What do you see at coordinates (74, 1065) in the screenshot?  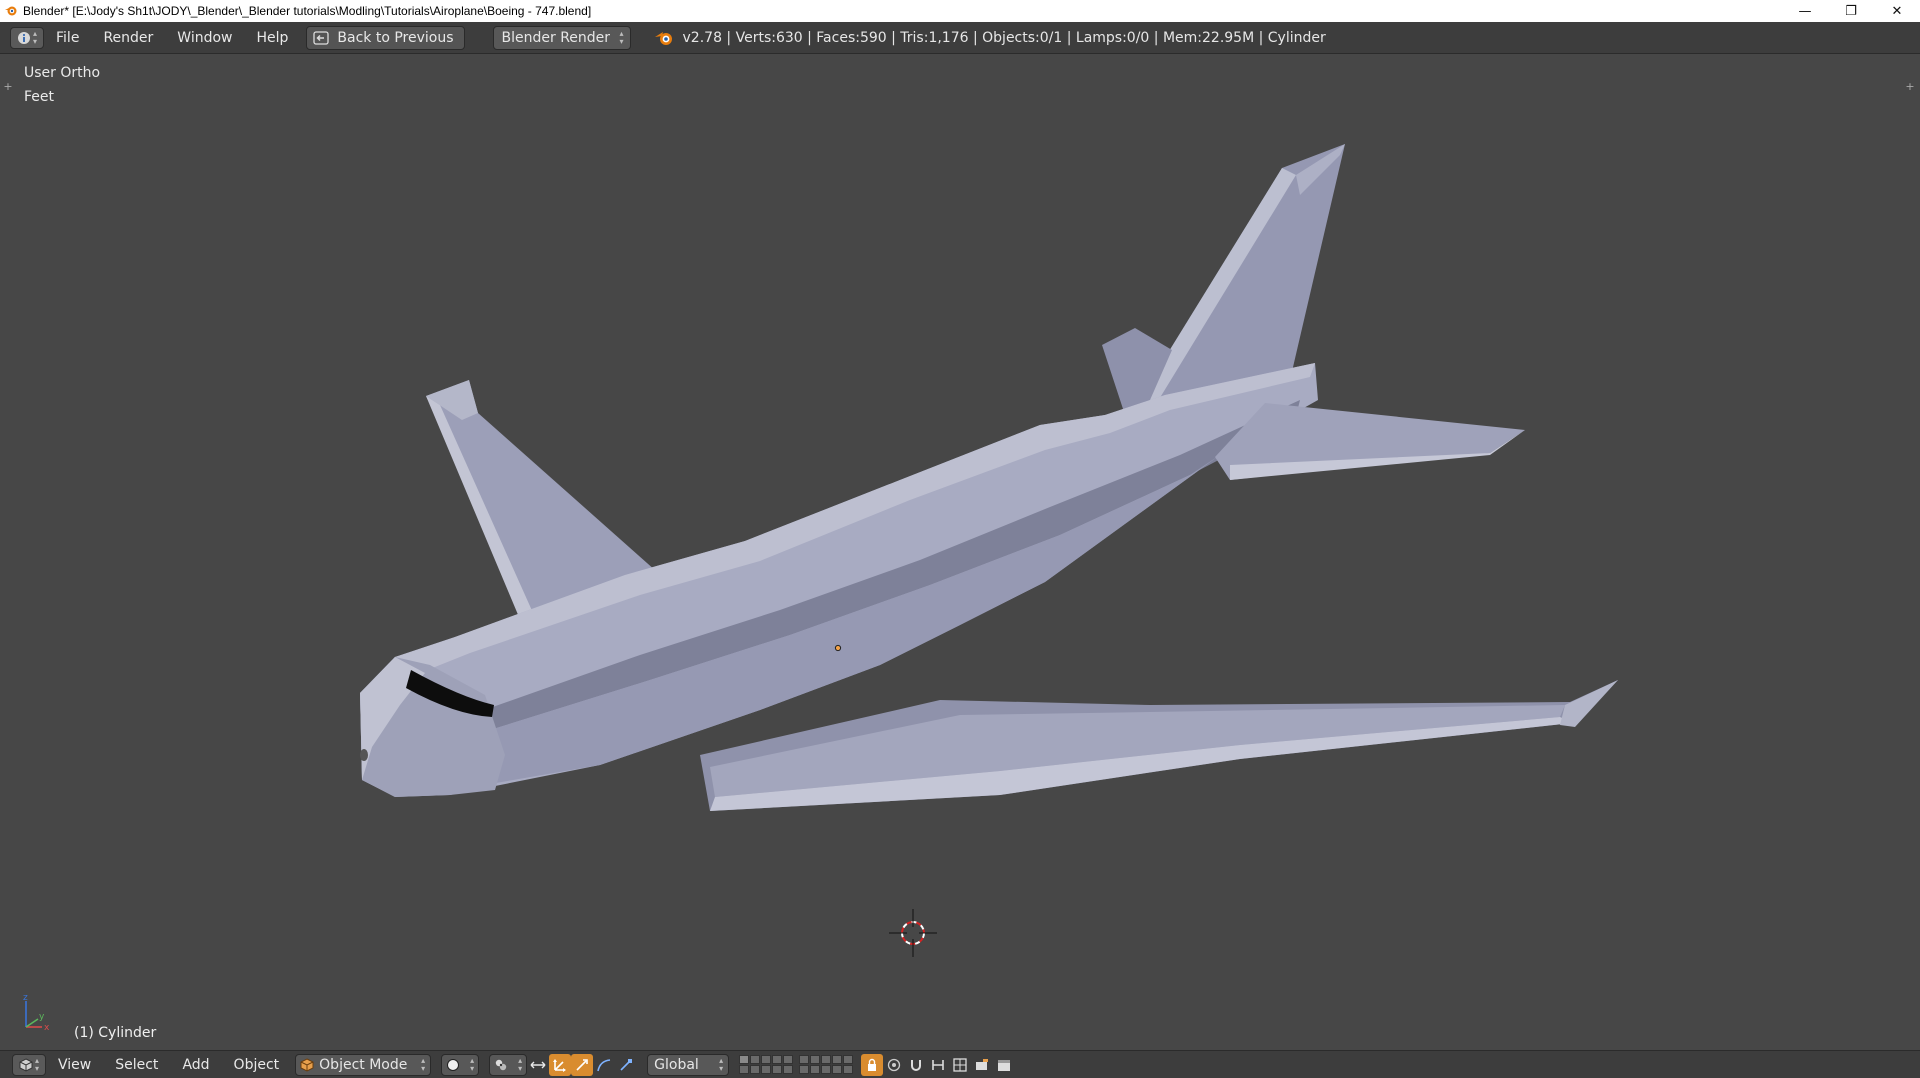 I see `menu-view: View` at bounding box center [74, 1065].